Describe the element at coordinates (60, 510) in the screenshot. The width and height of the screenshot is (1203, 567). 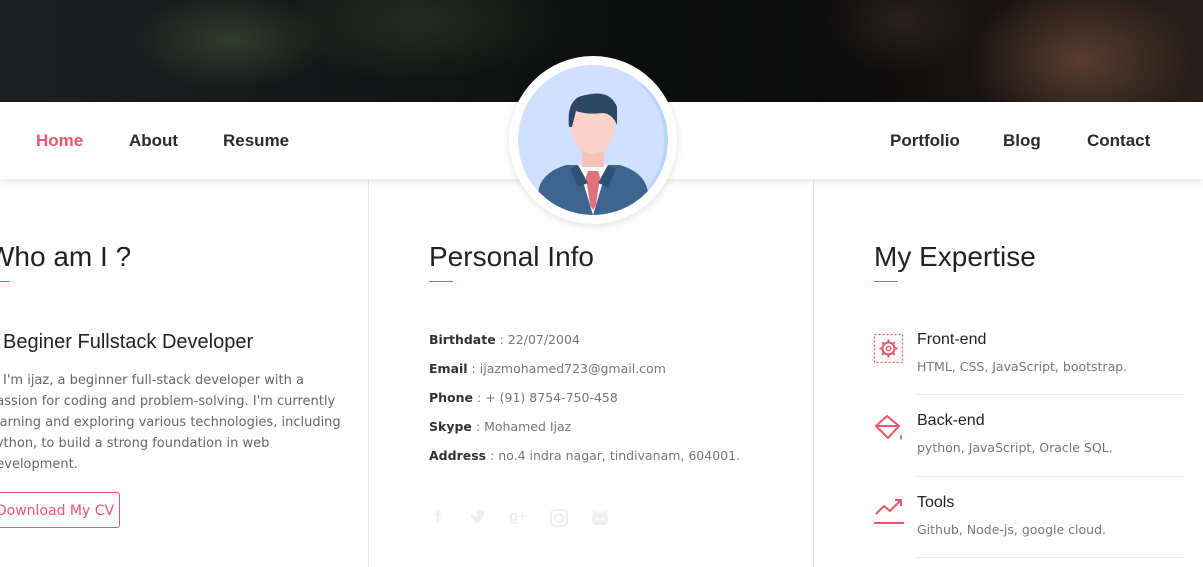
I see `download-cv-button: Download My CV` at that location.